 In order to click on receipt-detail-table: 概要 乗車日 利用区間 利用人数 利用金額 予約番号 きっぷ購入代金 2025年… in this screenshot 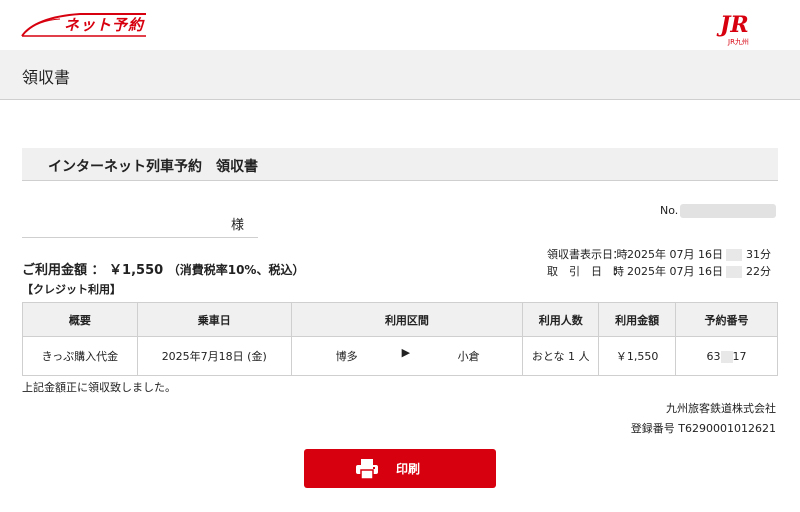, I will do `click(400, 339)`.